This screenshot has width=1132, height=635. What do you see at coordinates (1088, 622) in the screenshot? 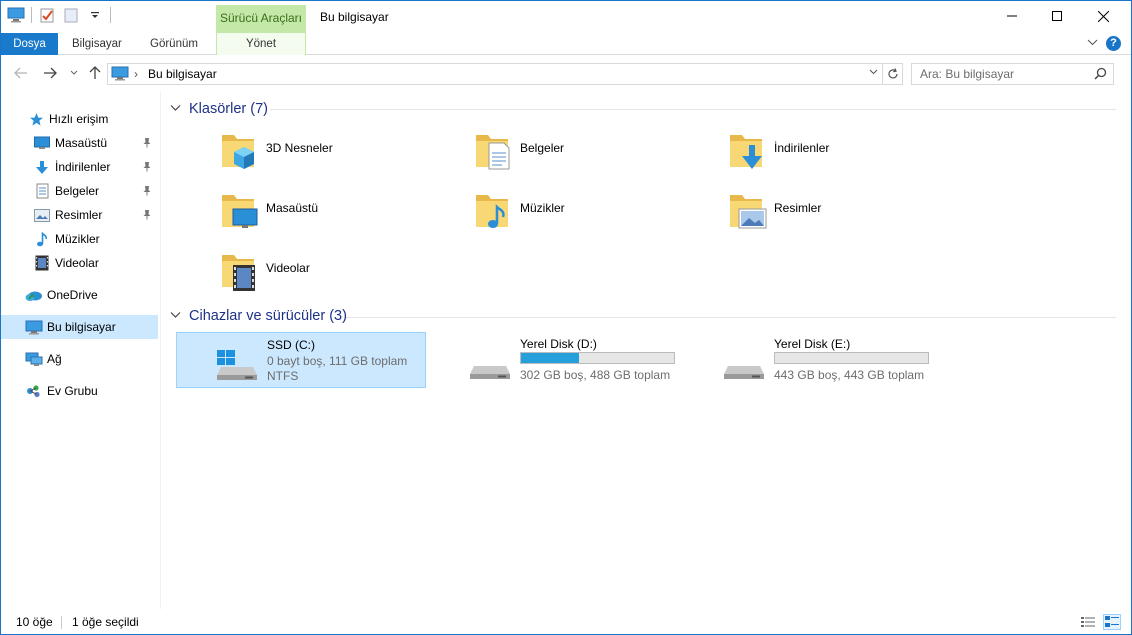
I see `details-view-button` at bounding box center [1088, 622].